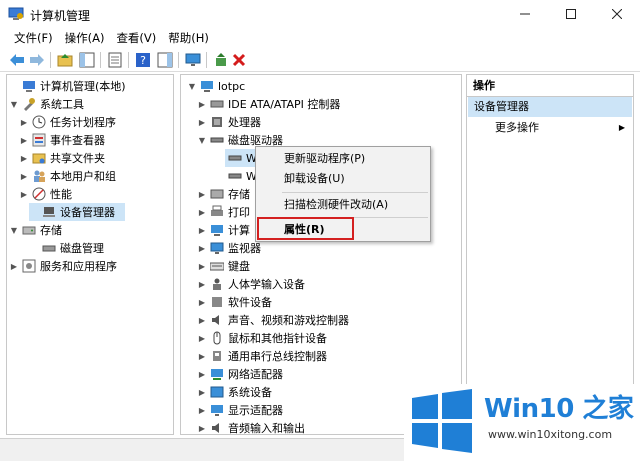  I want to click on computer-management-icon, so click(16, 13).